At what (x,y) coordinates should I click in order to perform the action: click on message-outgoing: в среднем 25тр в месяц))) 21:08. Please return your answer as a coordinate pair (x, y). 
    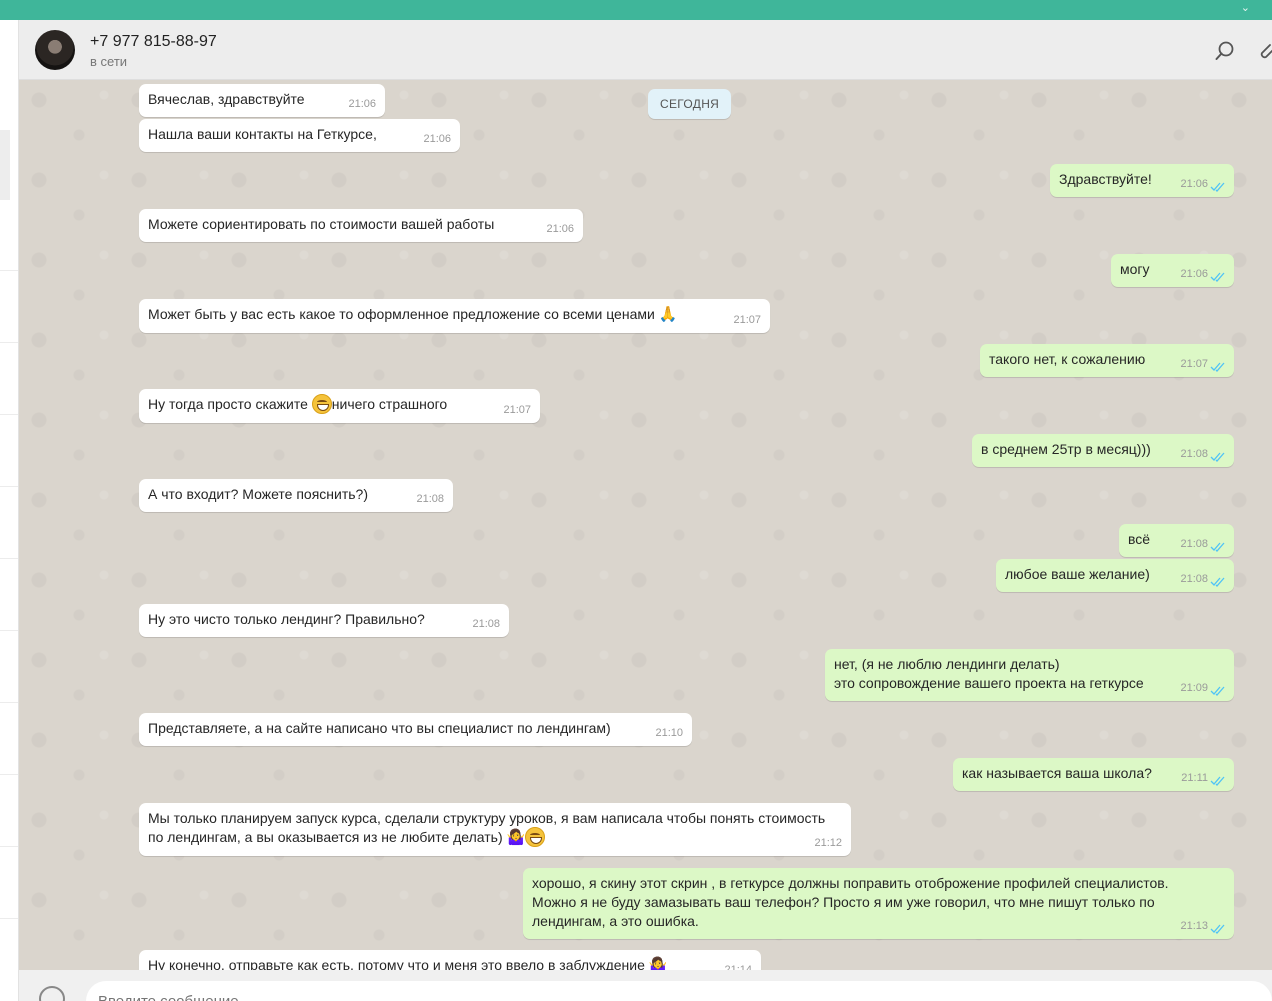
    Looking at the image, I should click on (1103, 450).